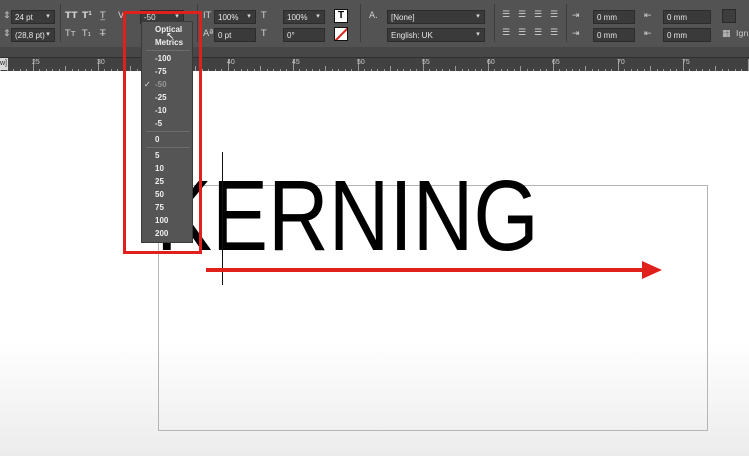 The width and height of the screenshot is (749, 456). I want to click on strikethrough-icon: T̶, so click(103, 34).